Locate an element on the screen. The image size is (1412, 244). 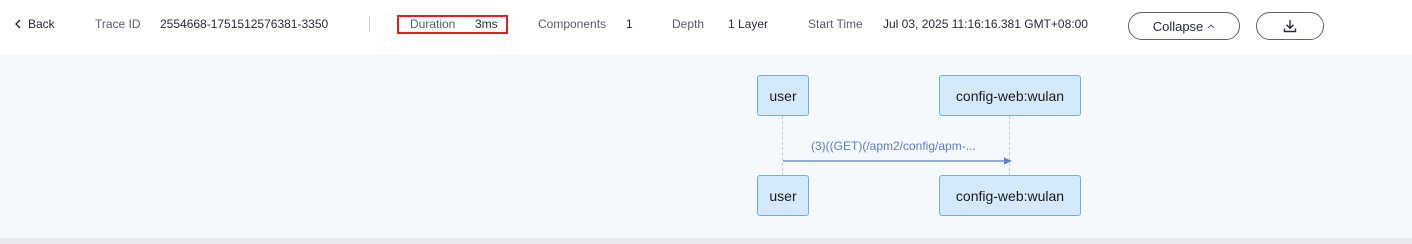
header-divider is located at coordinates (369, 24).